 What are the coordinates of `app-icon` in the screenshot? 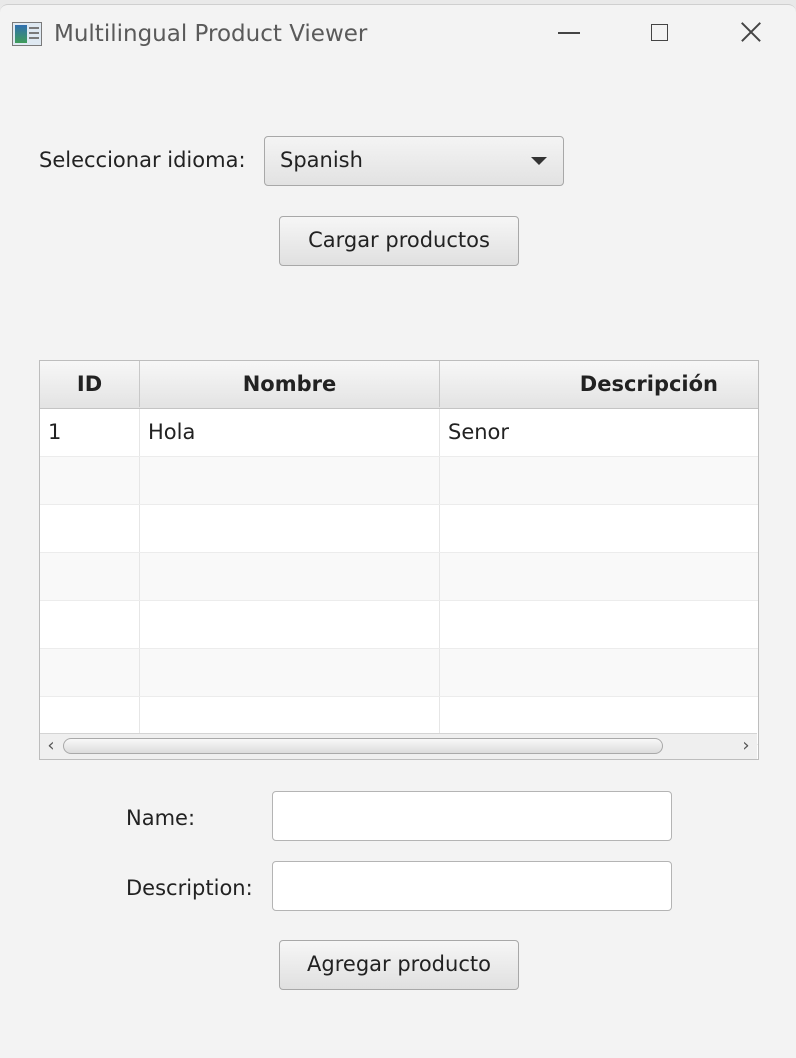 It's located at (27, 34).